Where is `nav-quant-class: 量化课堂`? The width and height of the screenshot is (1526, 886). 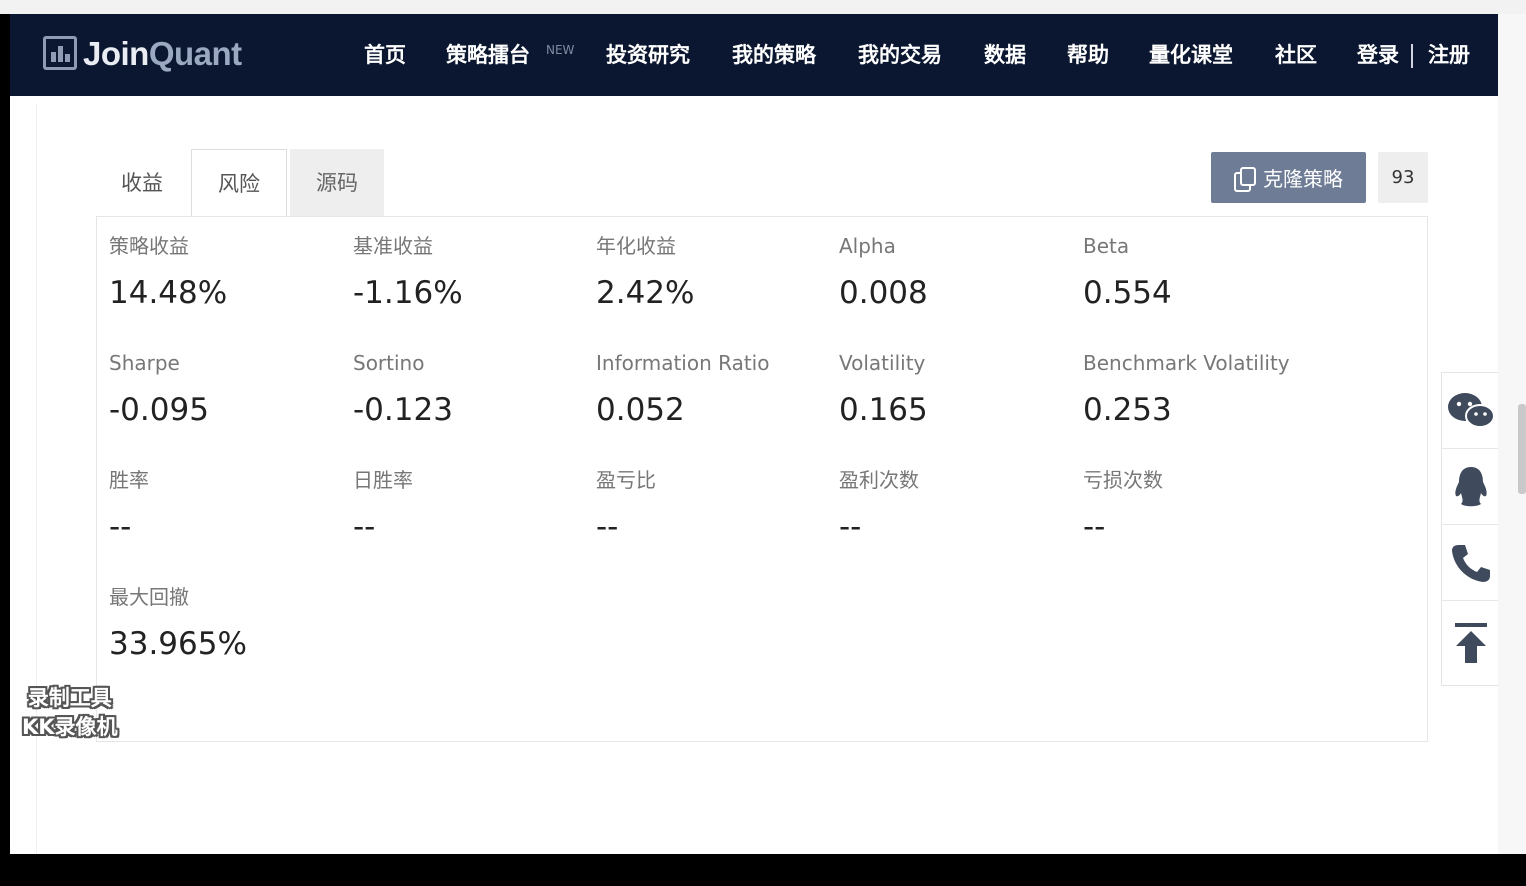 nav-quant-class: 量化课堂 is located at coordinates (1191, 55).